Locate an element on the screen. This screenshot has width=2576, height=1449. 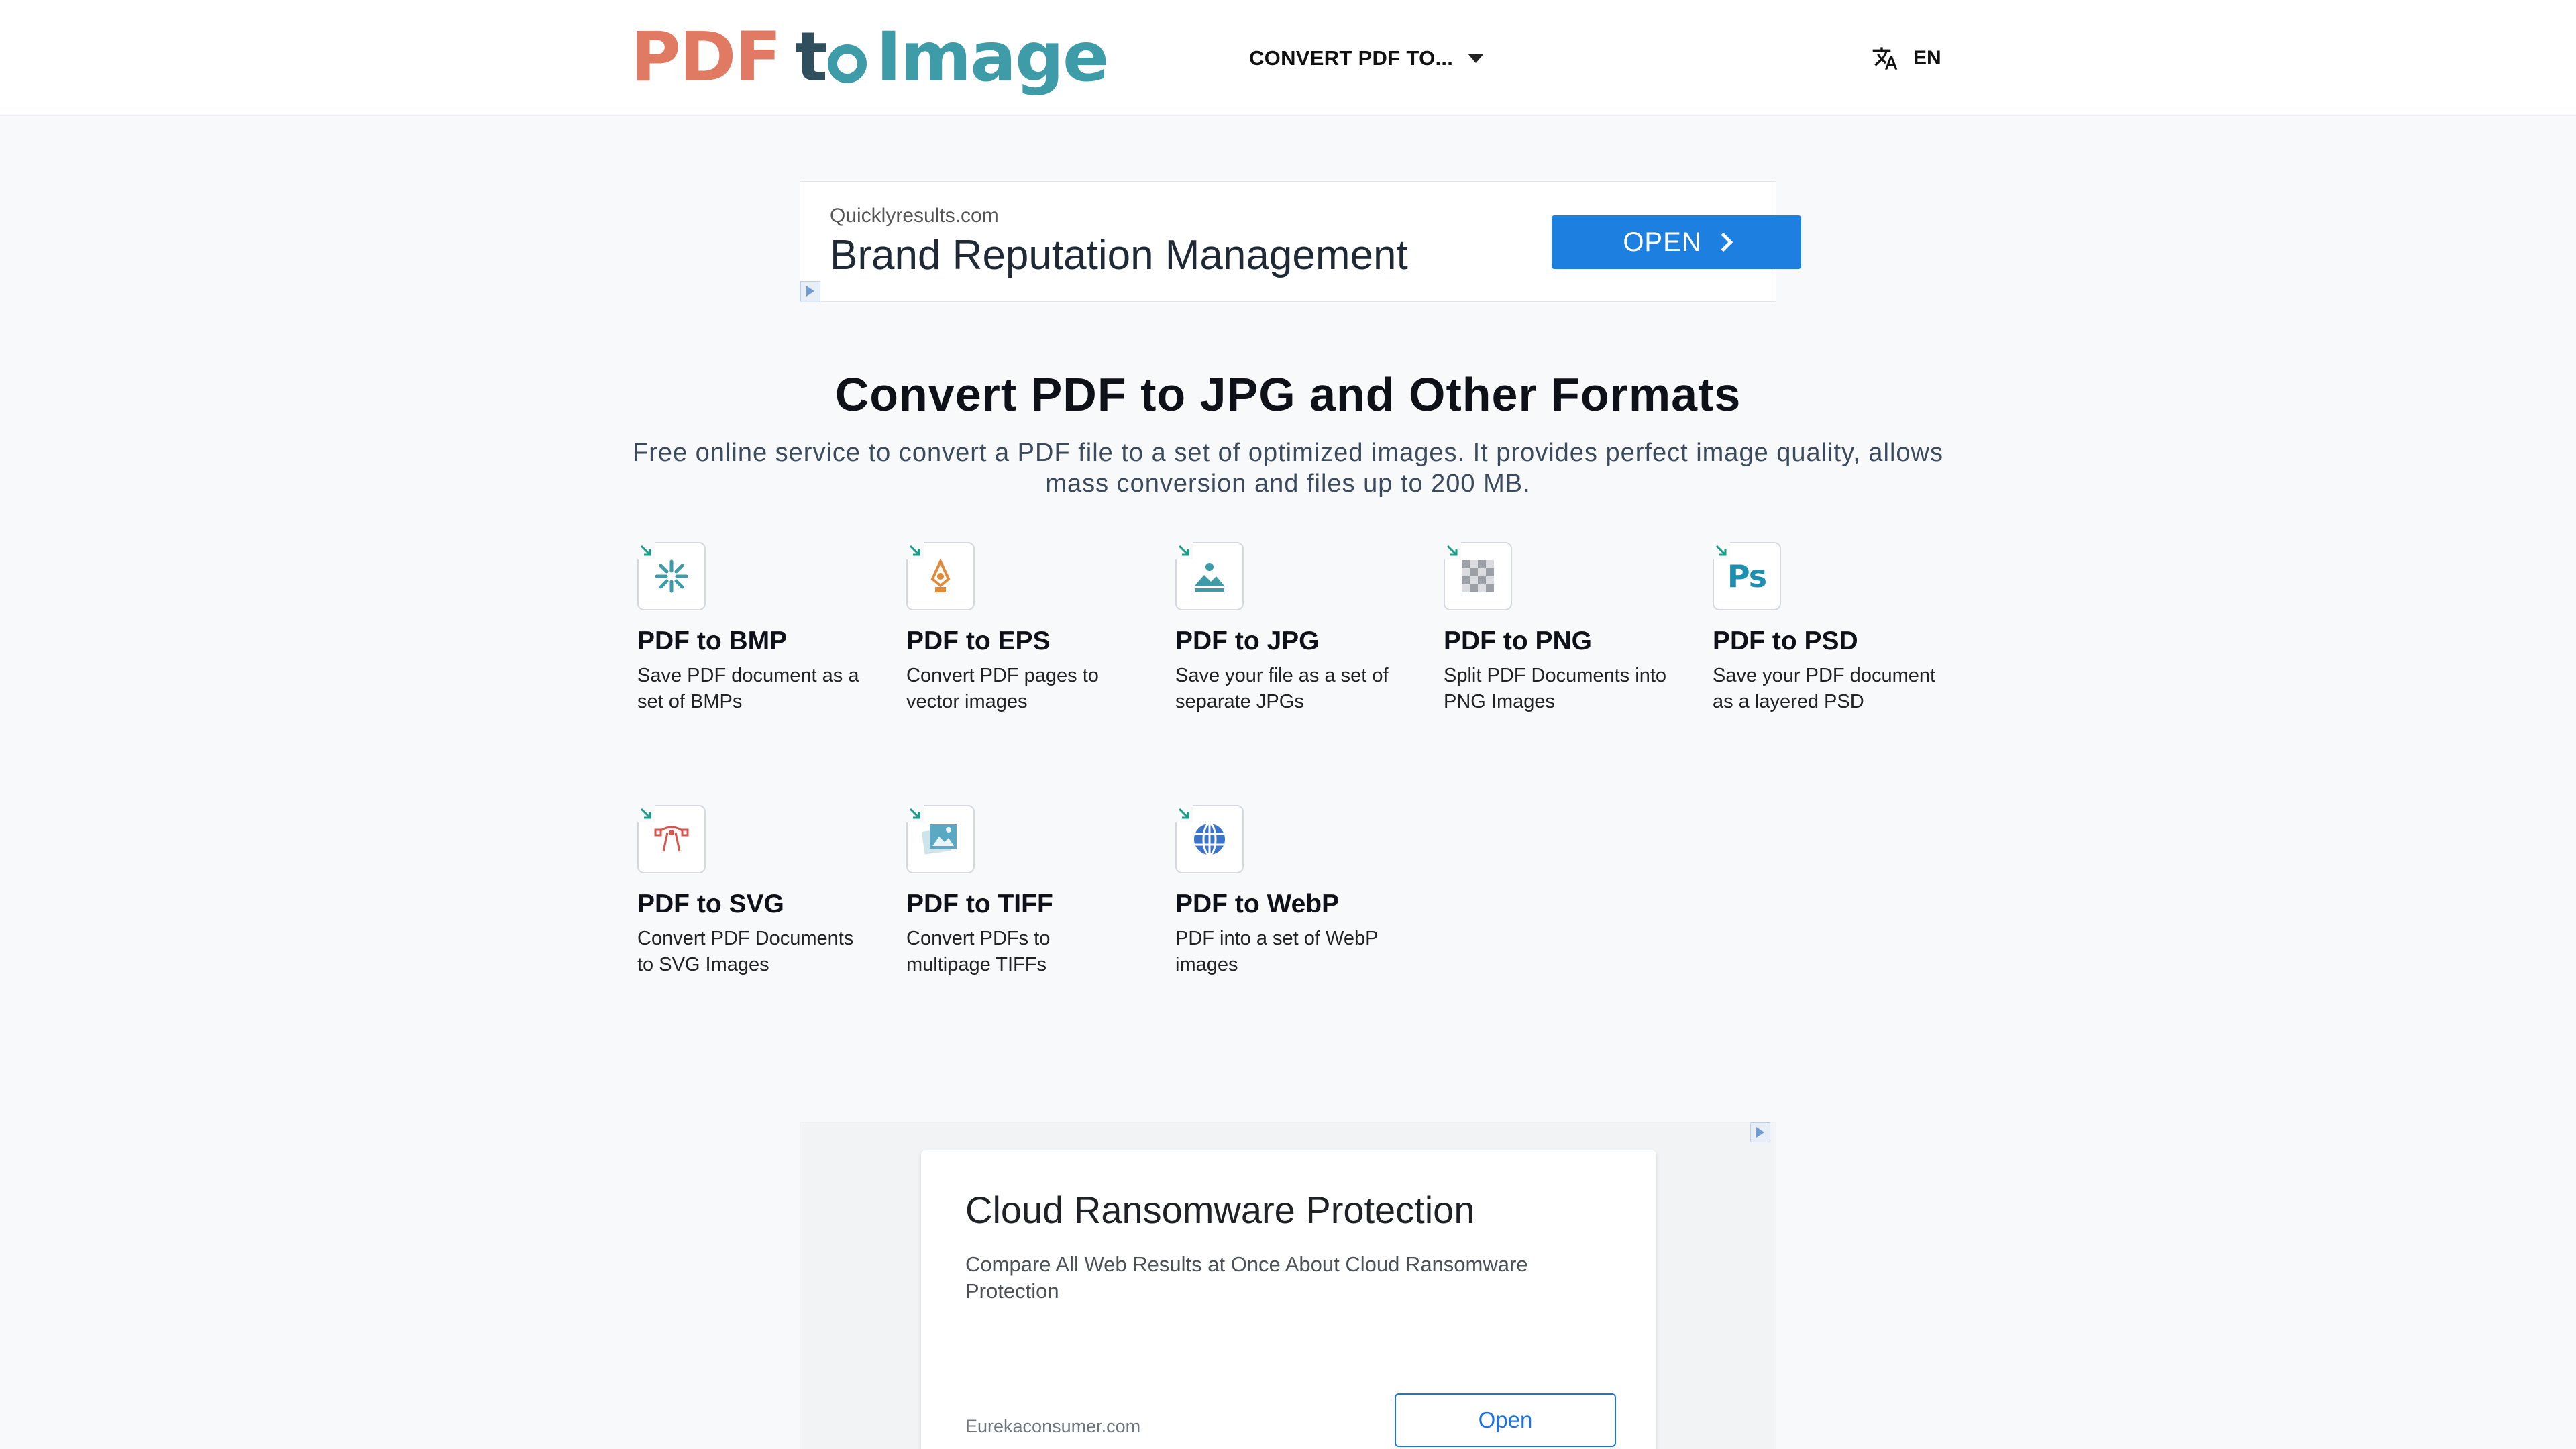
converter-title: PDF to PSD is located at coordinates (1785, 641).